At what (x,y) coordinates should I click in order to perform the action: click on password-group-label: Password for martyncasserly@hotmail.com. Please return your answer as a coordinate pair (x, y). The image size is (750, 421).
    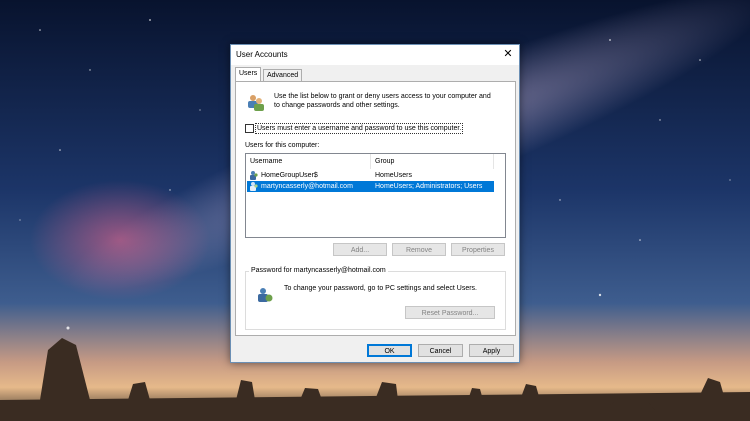
    Looking at the image, I should click on (318, 270).